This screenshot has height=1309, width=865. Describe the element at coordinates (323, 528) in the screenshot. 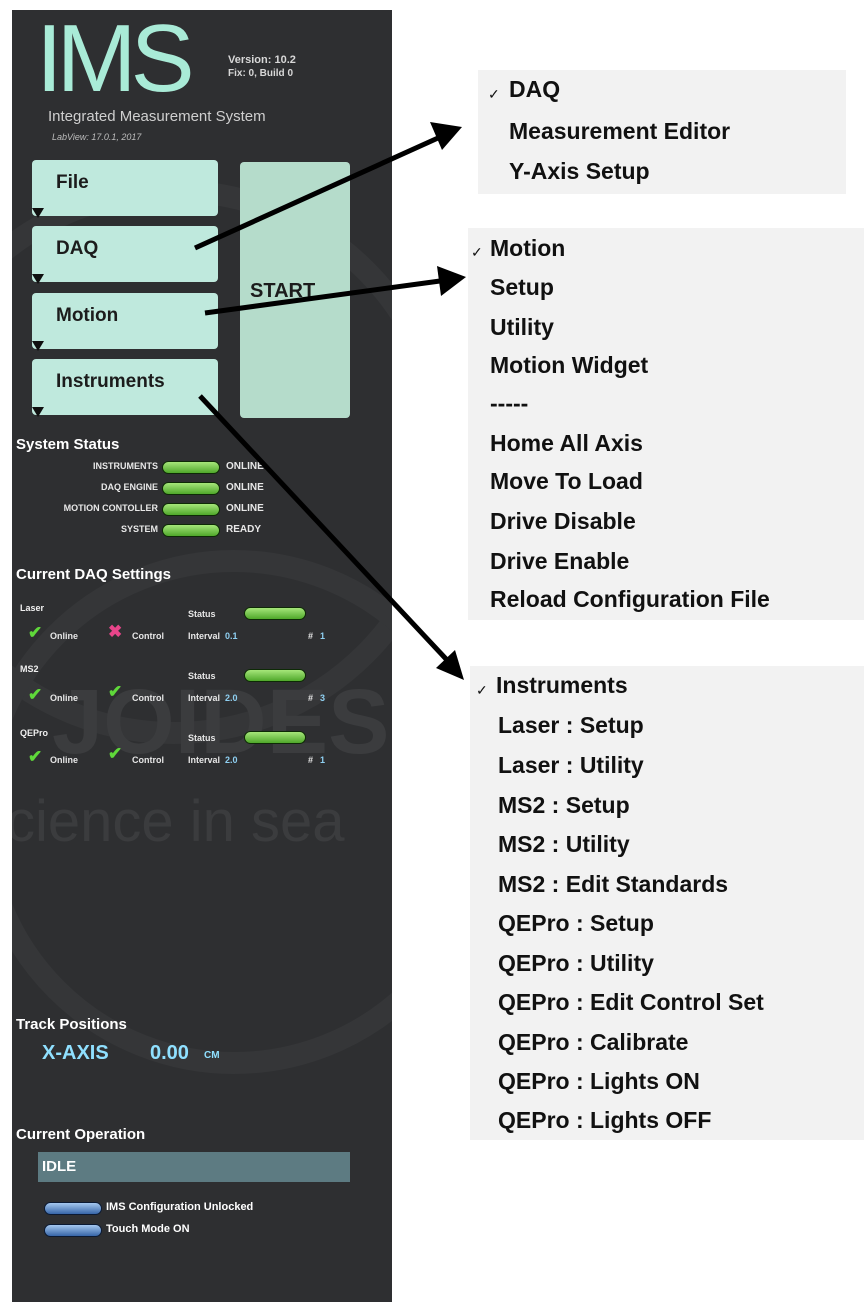

I see `arrow-instruments-line` at that location.